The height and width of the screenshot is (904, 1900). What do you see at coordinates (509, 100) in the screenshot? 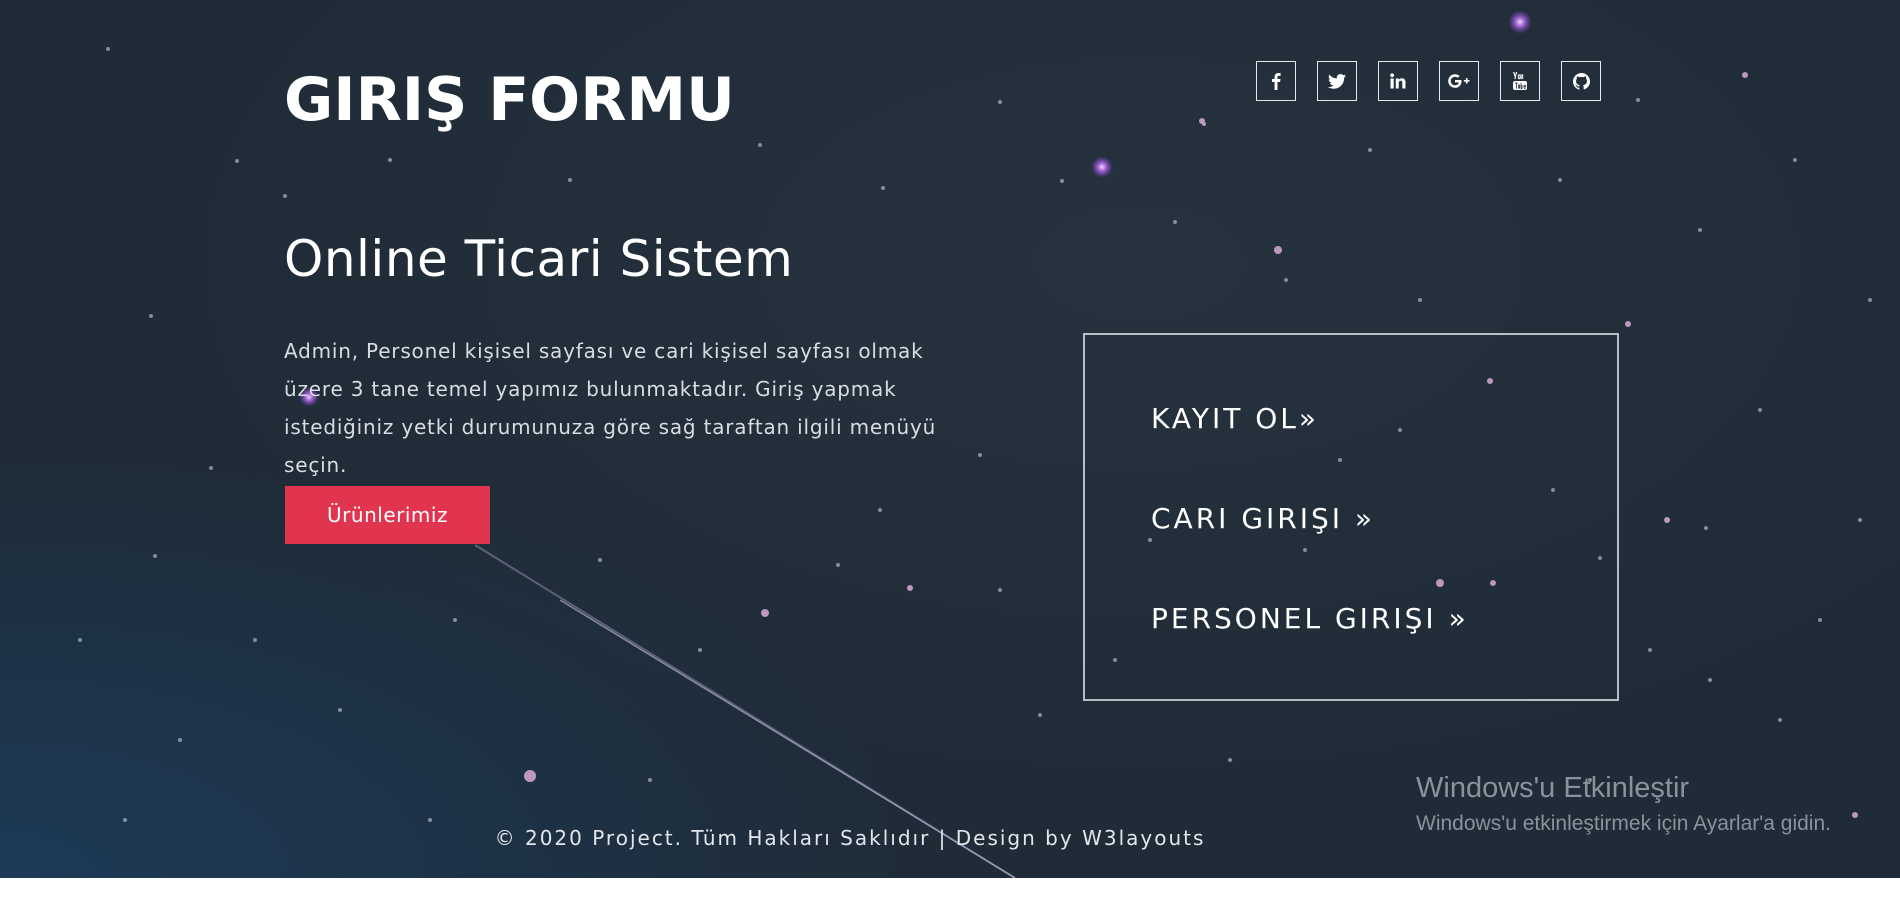
I see `site-title: GIRIŞ FORMU` at bounding box center [509, 100].